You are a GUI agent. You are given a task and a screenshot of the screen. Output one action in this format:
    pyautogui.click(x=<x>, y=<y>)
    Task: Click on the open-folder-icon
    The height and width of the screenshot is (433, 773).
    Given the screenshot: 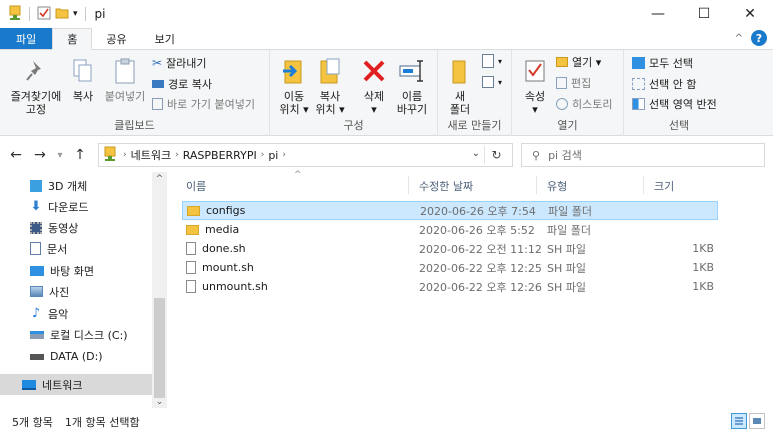 What is the action you would take?
    pyautogui.click(x=562, y=62)
    